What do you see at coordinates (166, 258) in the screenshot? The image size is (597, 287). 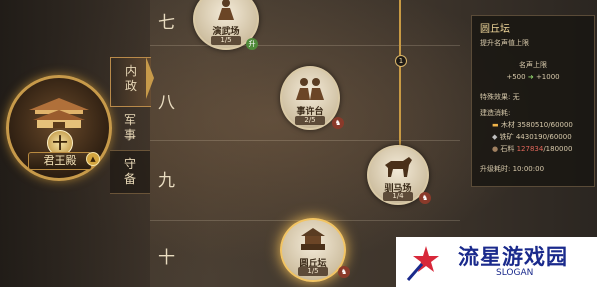 I see `tier-label: 十` at bounding box center [166, 258].